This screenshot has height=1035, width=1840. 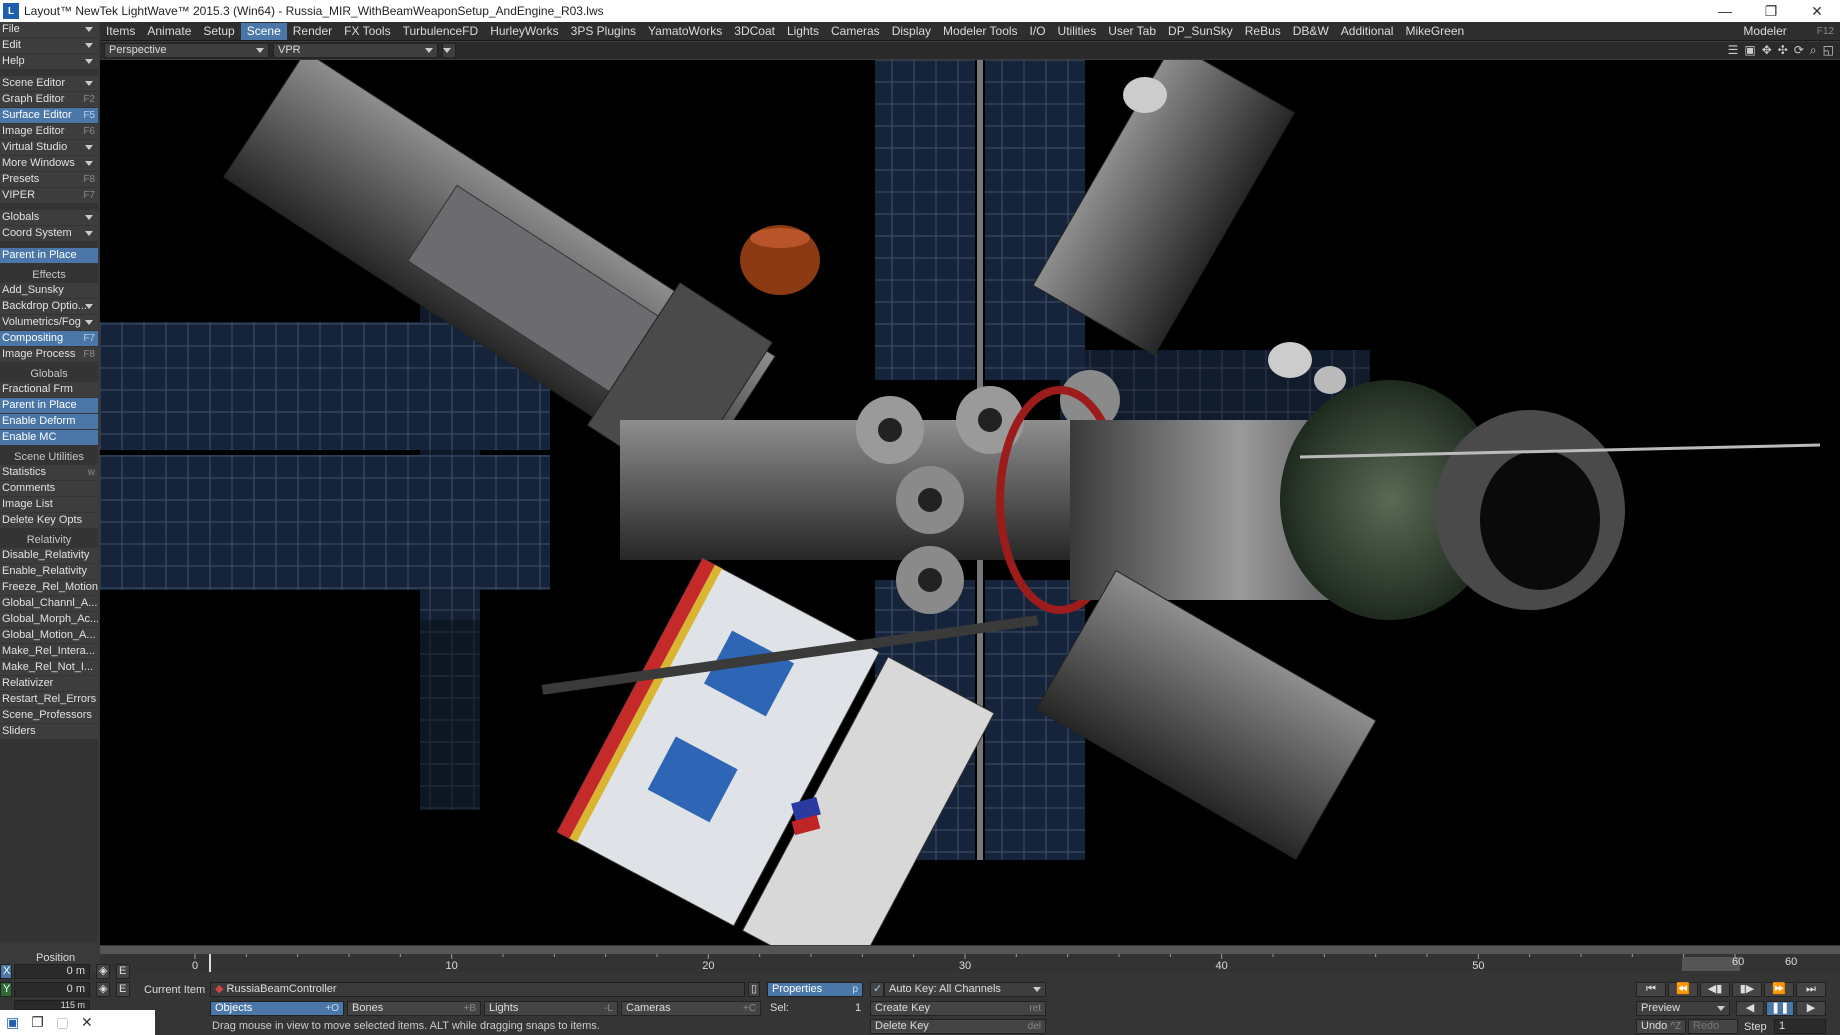 What do you see at coordinates (1367, 31) in the screenshot?
I see `tab-additional: Additional` at bounding box center [1367, 31].